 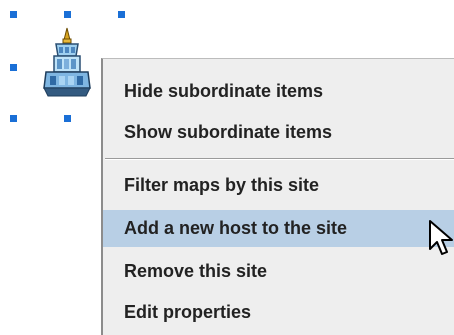 I want to click on menu-item-filter-maps-by-site: Filter maps by this site, so click(x=278, y=185).